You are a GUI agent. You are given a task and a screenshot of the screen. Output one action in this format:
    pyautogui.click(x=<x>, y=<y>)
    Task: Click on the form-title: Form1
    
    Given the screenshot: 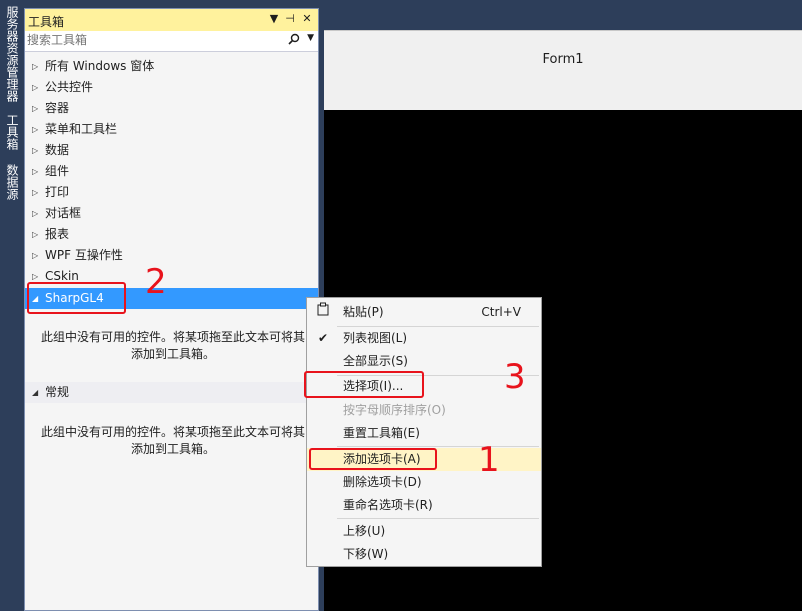 What is the action you would take?
    pyautogui.click(x=563, y=59)
    